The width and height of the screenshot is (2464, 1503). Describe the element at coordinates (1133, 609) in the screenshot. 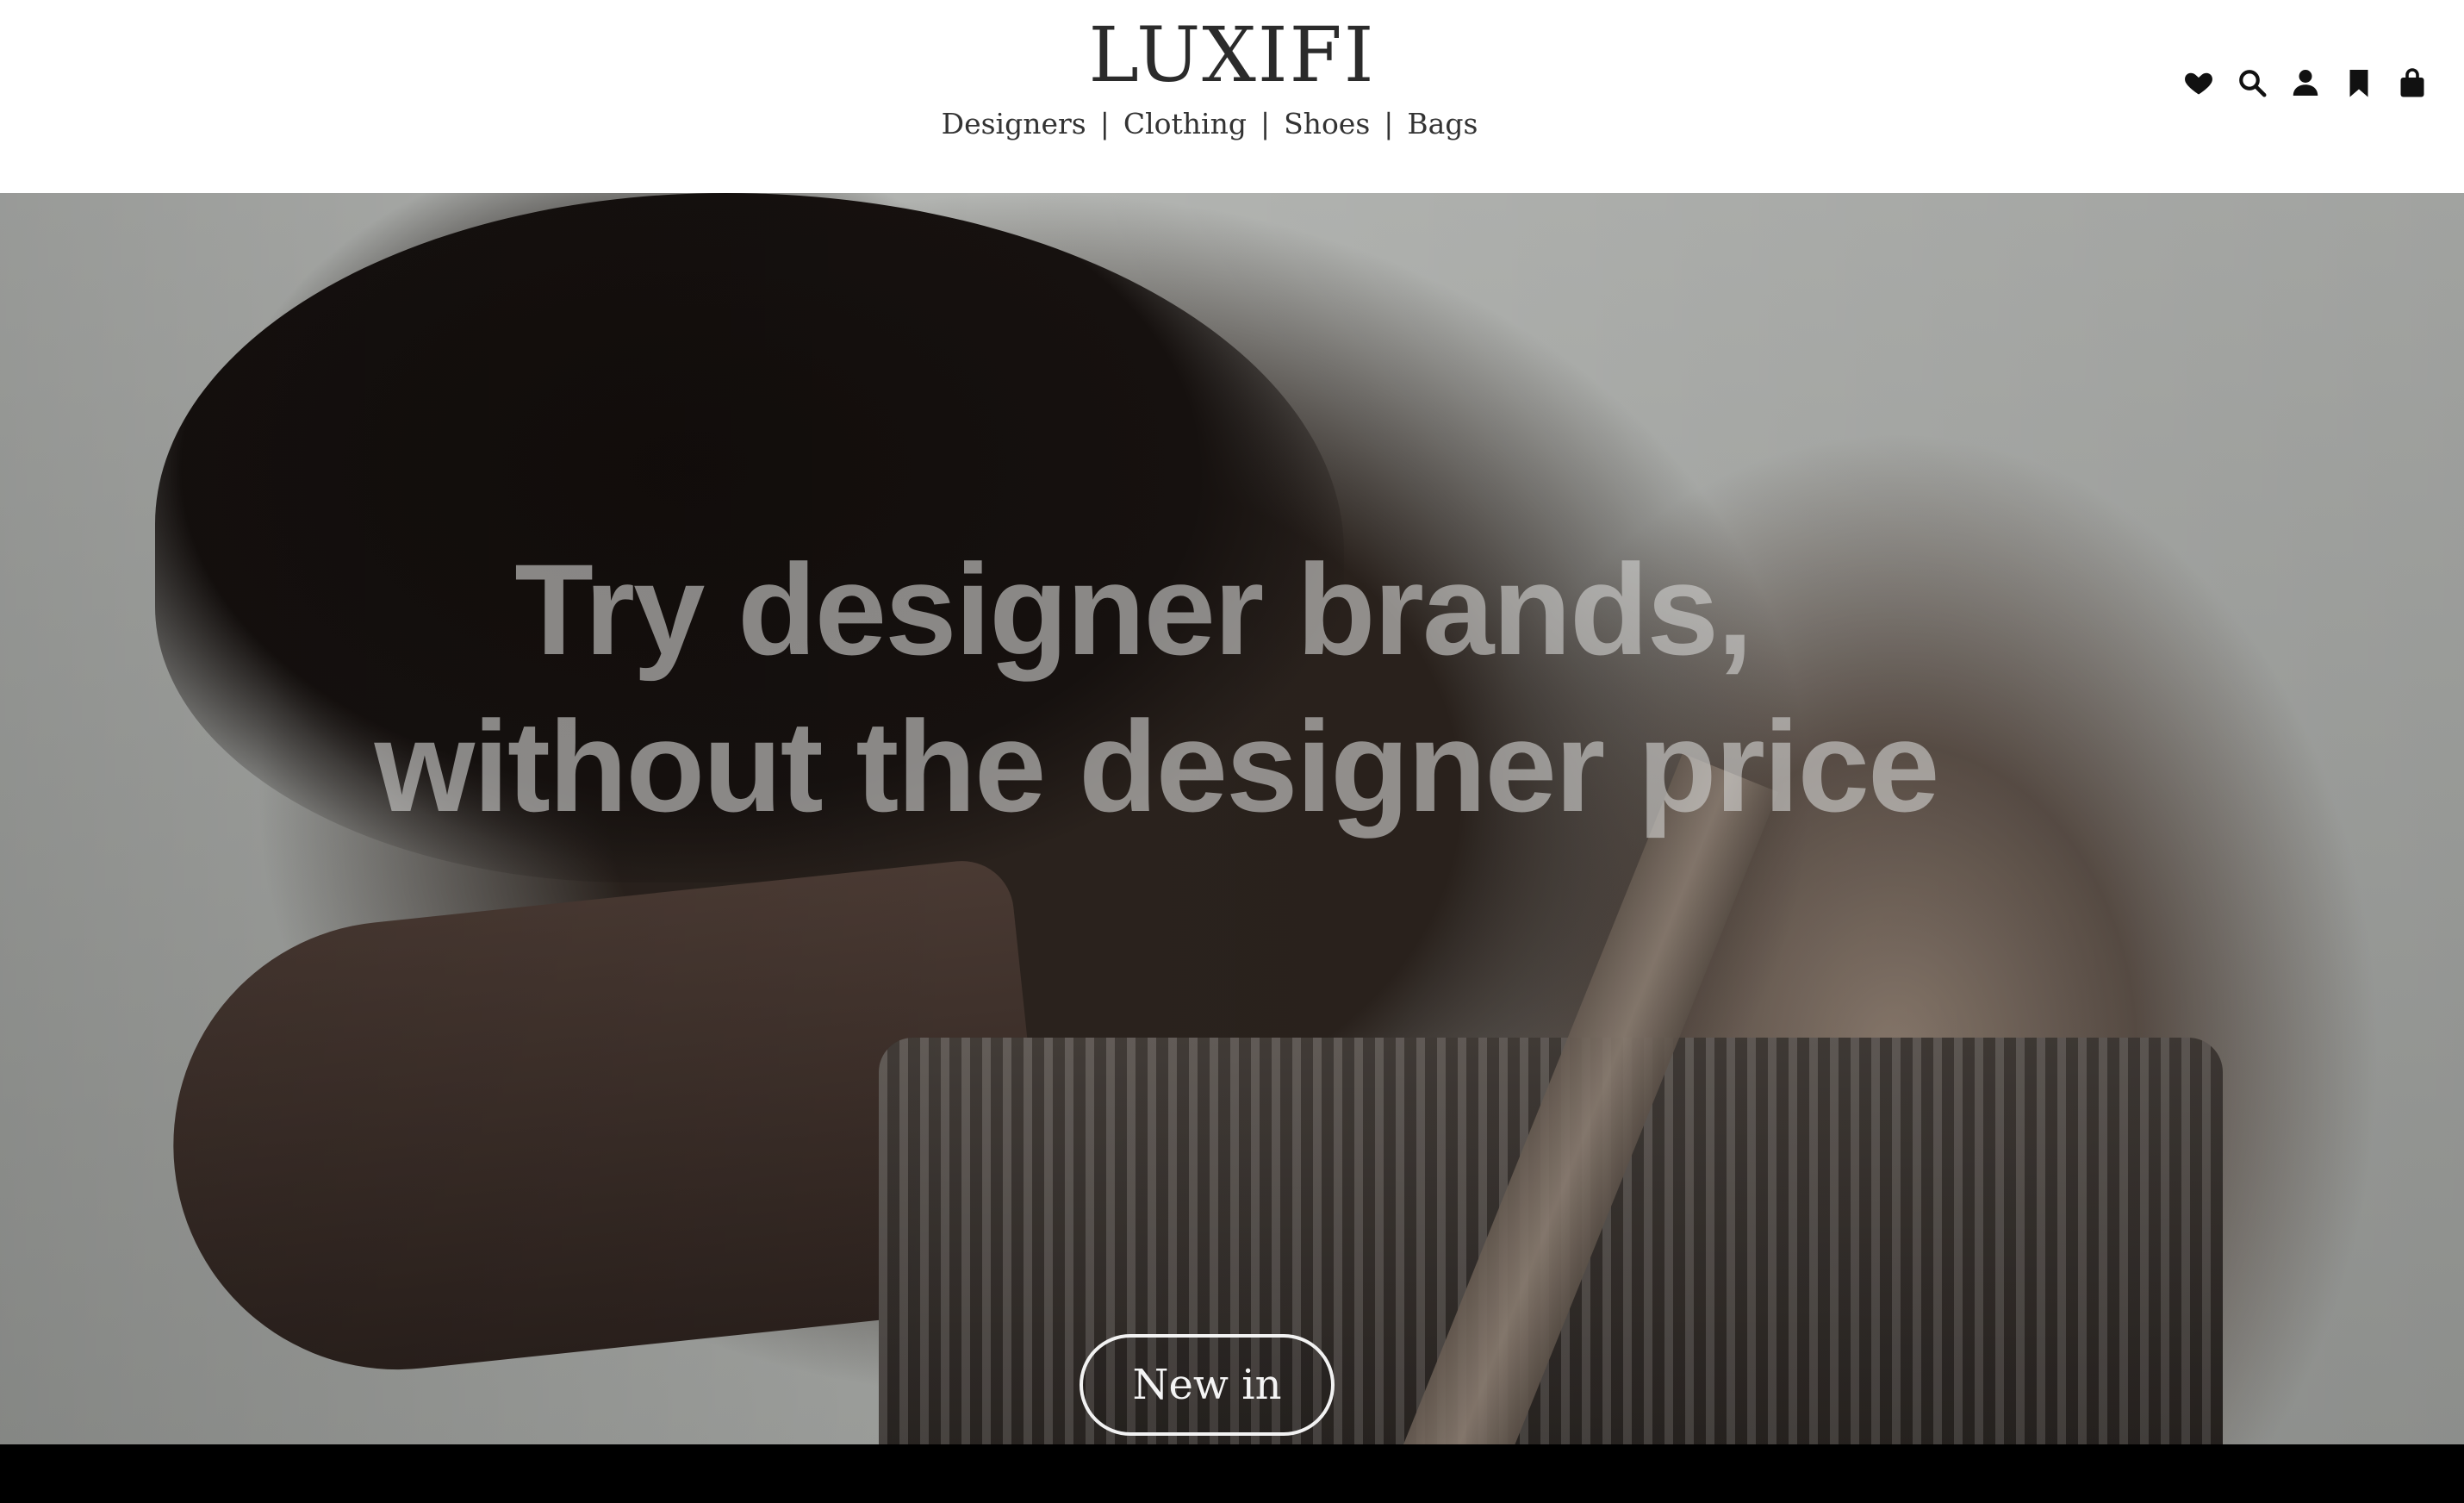

I see `hero-headline-line1: Try designer brands,` at that location.